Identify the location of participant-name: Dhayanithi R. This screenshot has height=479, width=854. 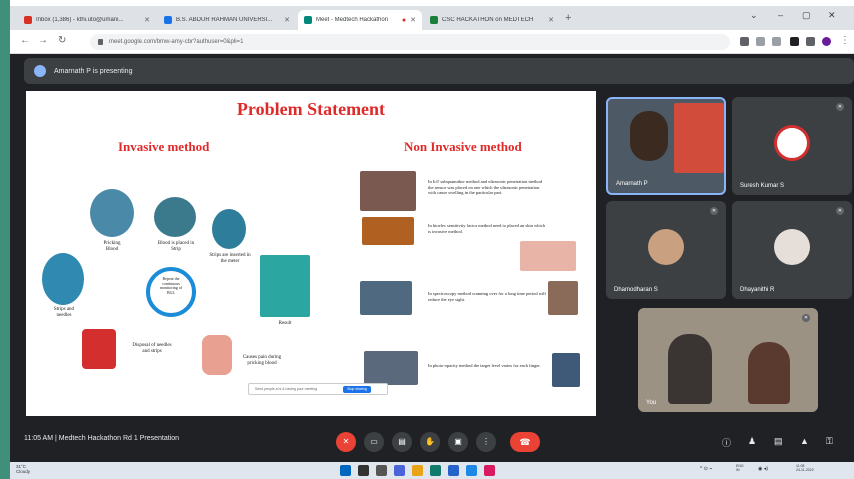
(757, 290).